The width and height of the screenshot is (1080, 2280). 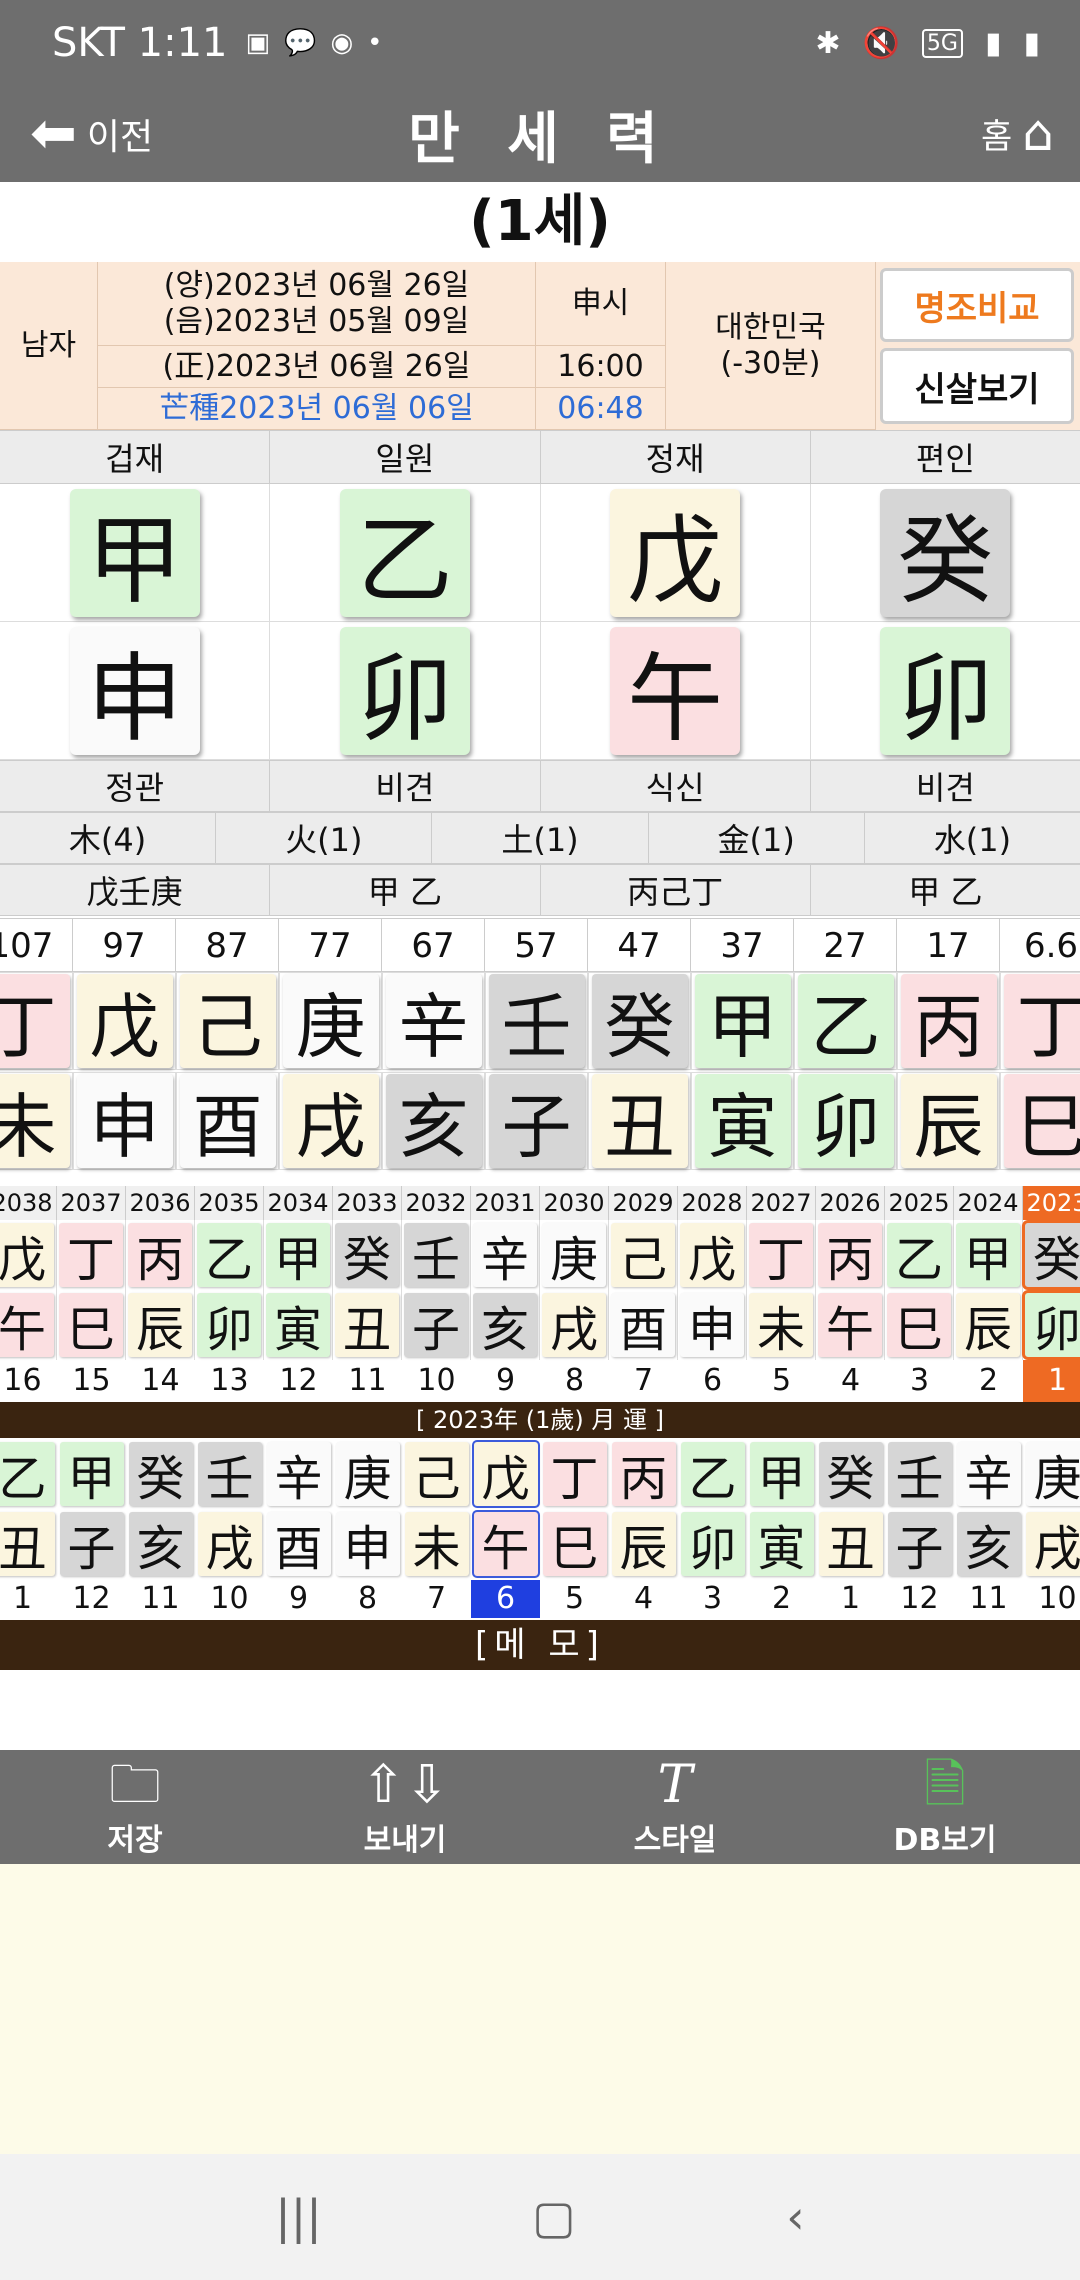 I want to click on daeun-cell: 丑, so click(x=639, y=1121).